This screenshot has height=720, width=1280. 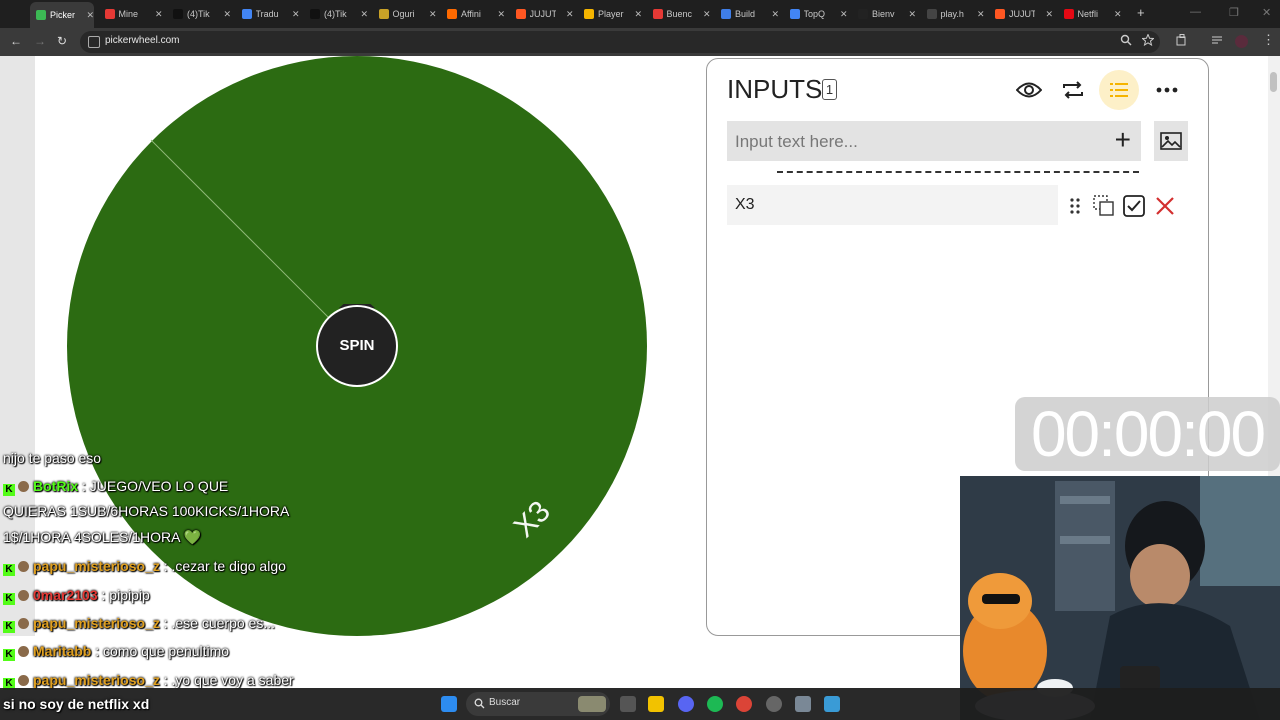 I want to click on reload-button: ↻, so click(x=62, y=41).